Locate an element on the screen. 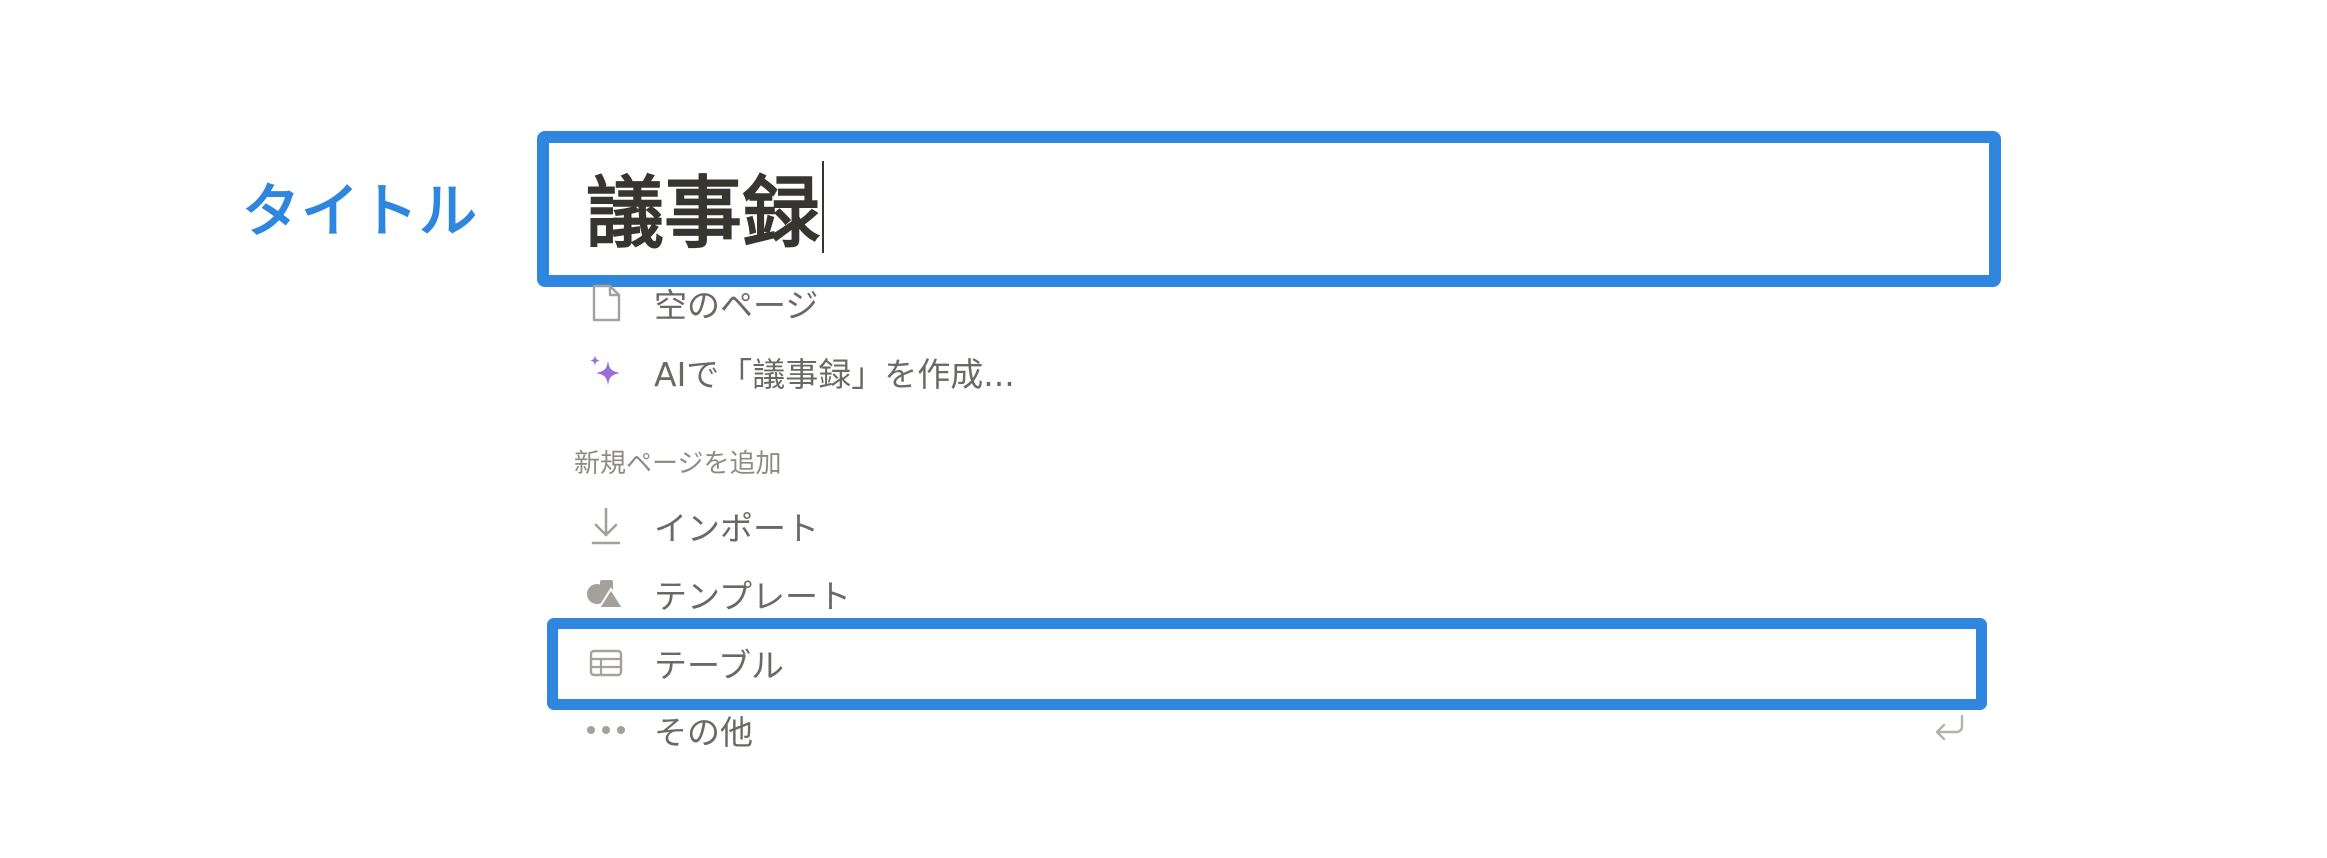 This screenshot has height=858, width=2327. enter-key-icon is located at coordinates (1949, 728).